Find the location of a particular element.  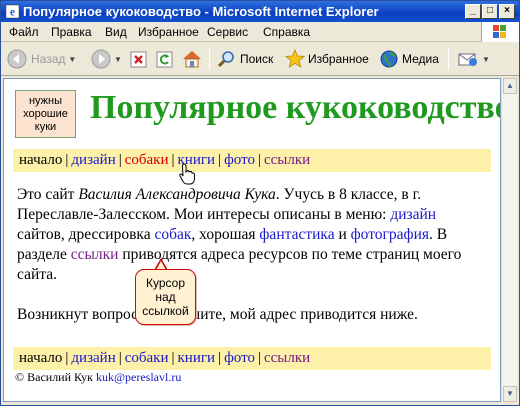

refresh-icon is located at coordinates (164, 59).